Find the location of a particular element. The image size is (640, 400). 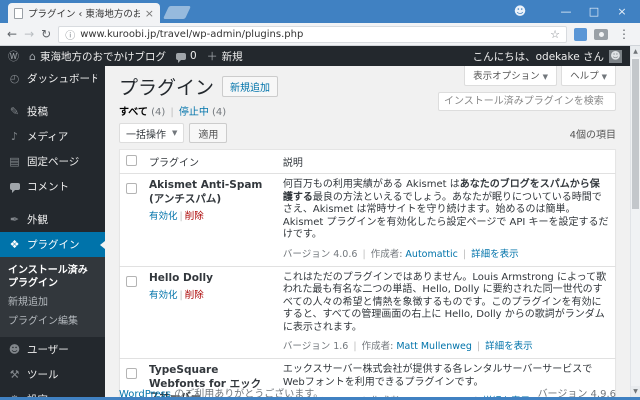

home-icon: ⌂ is located at coordinates (32, 56).